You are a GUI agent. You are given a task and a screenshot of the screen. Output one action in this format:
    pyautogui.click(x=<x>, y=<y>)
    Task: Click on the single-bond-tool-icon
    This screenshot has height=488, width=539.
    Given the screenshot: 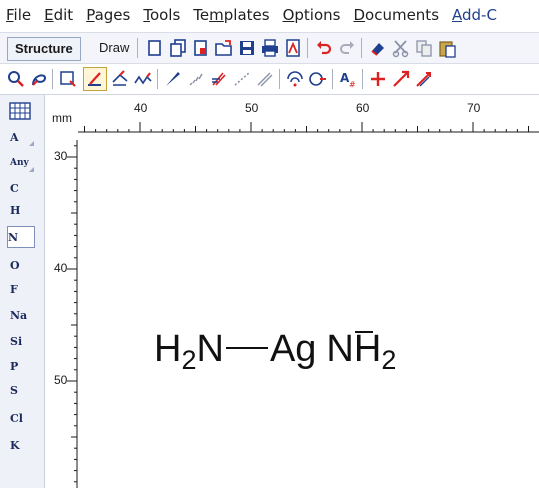 What is the action you would take?
    pyautogui.click(x=95, y=79)
    